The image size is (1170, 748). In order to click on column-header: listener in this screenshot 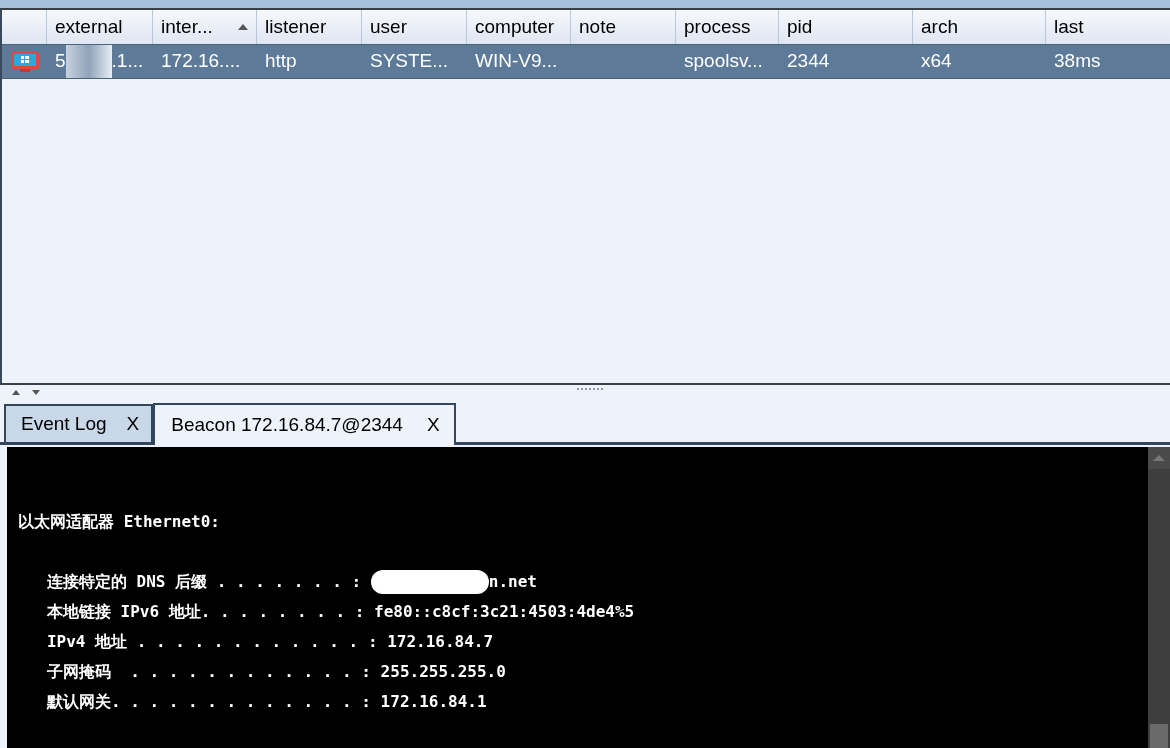, I will do `click(309, 27)`.